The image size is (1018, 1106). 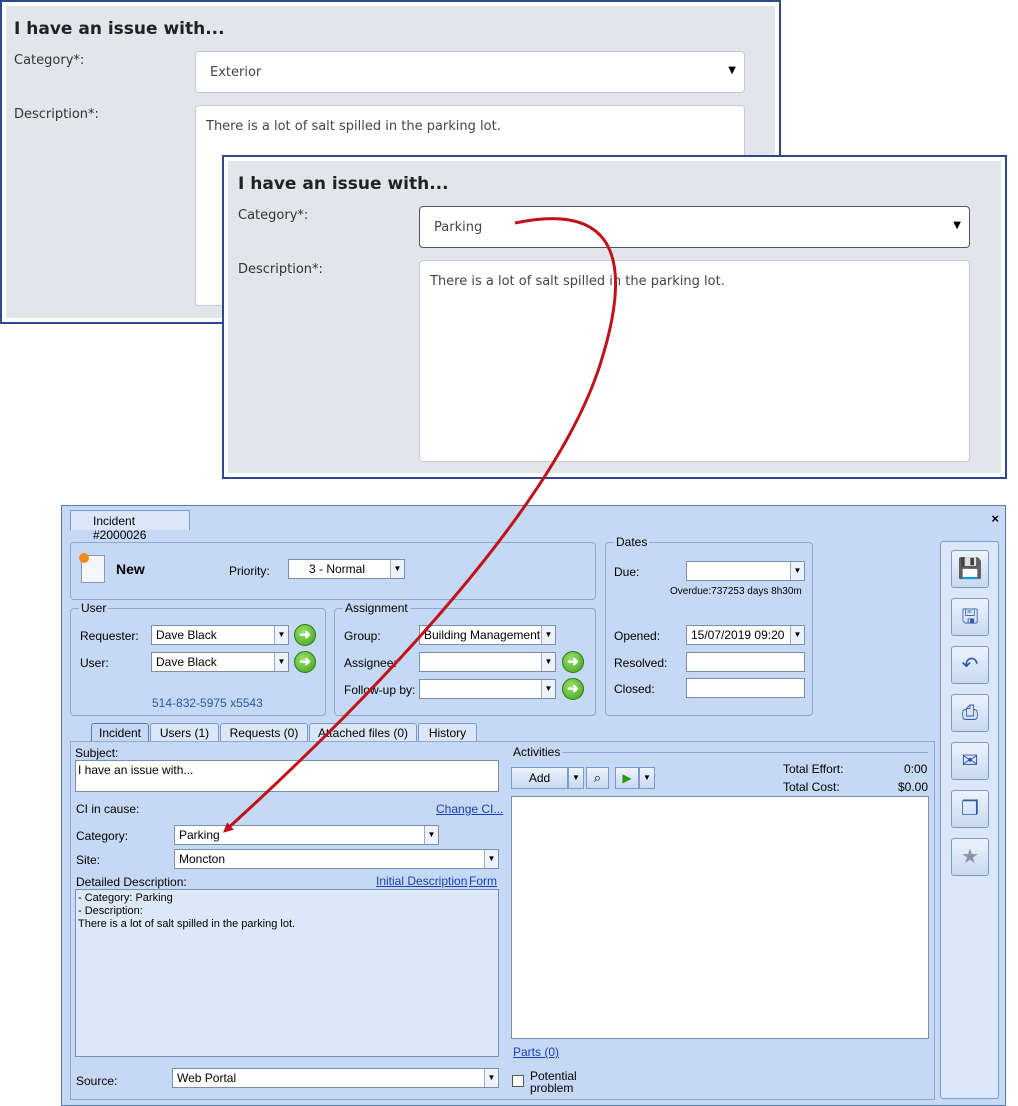 I want to click on category-label: Category:, so click(x=102, y=836).